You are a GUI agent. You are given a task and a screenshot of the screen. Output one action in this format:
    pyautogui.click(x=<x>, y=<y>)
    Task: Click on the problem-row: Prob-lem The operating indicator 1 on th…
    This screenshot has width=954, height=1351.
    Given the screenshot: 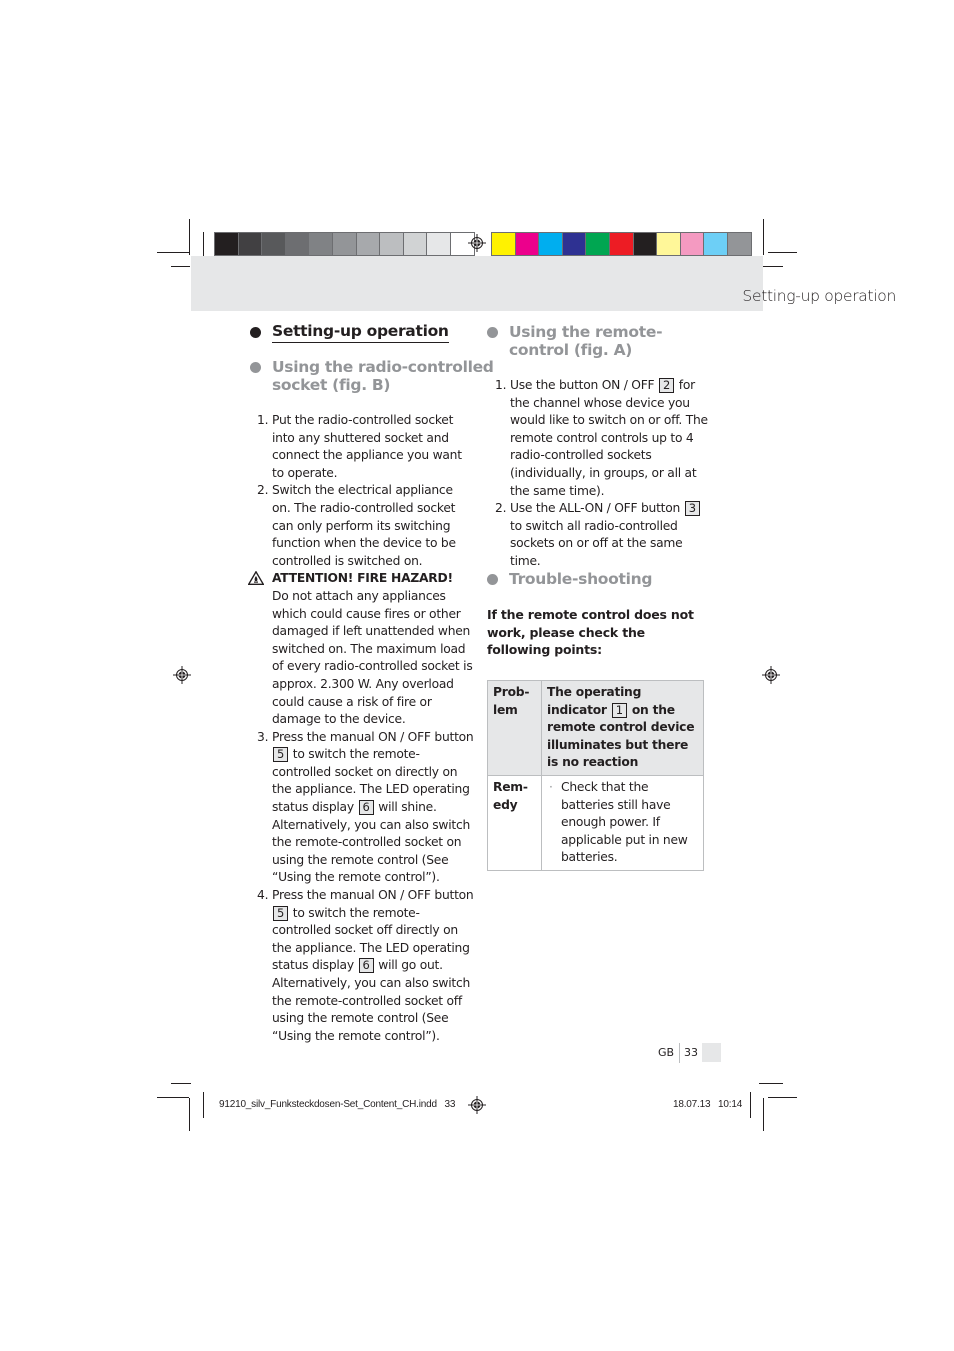 What is the action you would take?
    pyautogui.click(x=595, y=728)
    